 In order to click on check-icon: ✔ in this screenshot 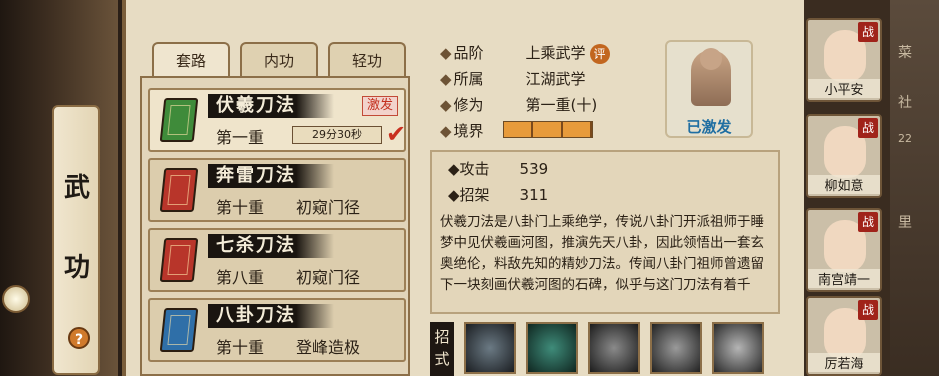, I will do `click(396, 134)`.